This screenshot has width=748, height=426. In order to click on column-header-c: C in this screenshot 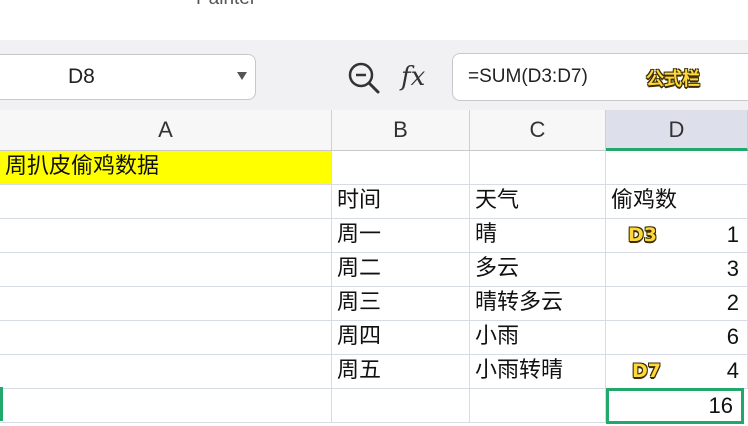, I will do `click(538, 130)`.